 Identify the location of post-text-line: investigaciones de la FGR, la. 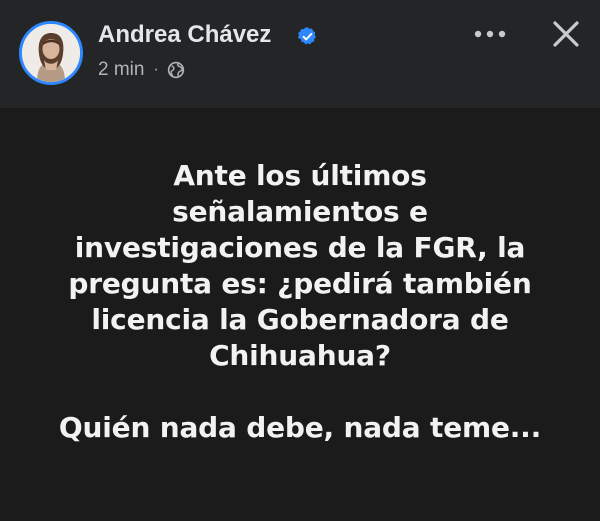
(300, 247).